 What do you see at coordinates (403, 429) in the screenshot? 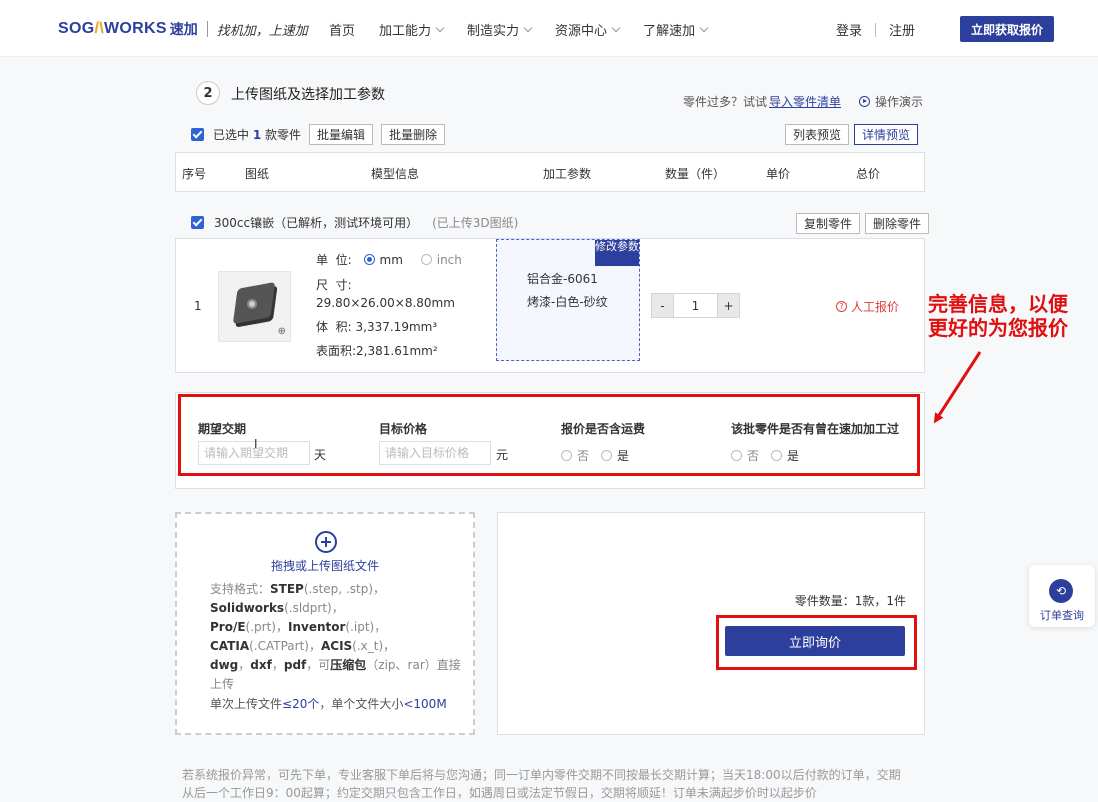
I see `target-price-label: 目标价格` at bounding box center [403, 429].